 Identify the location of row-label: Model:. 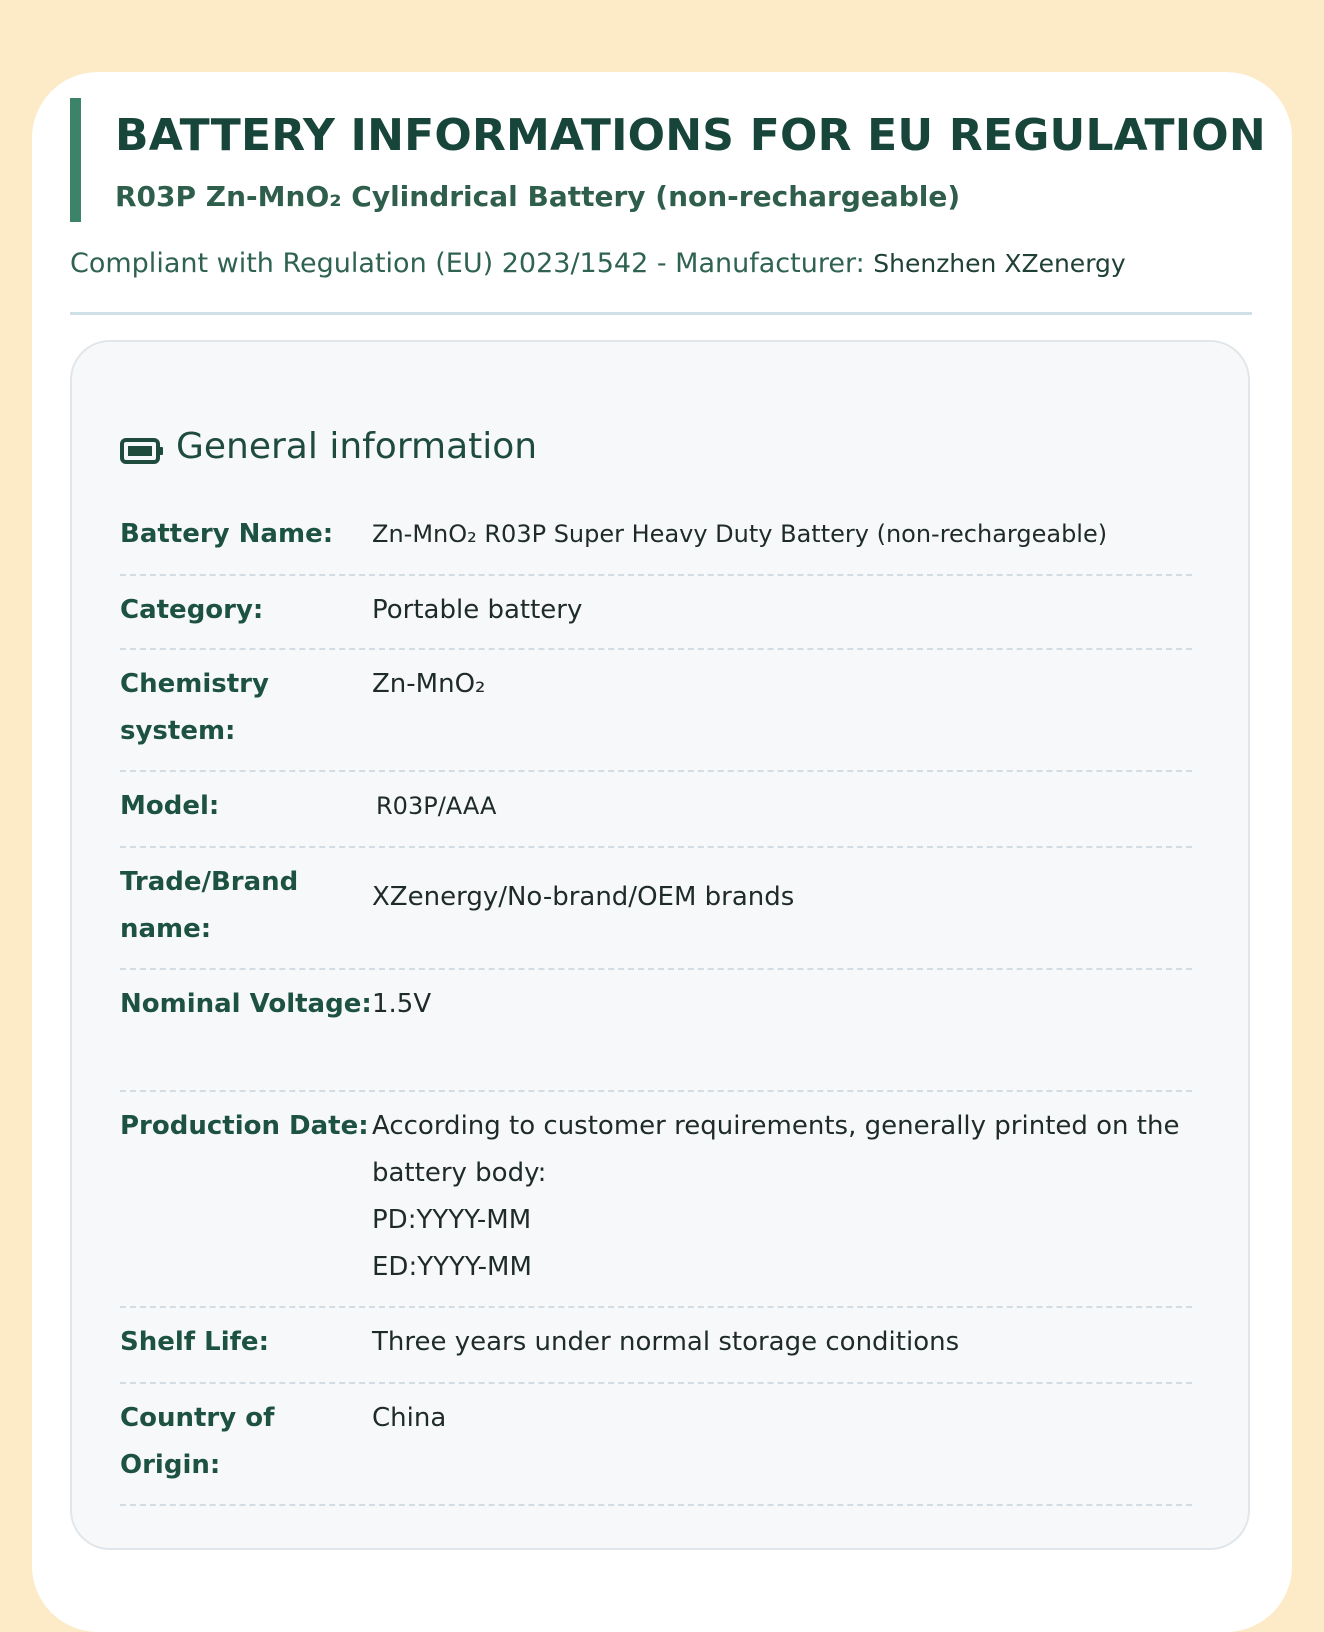
(170, 806).